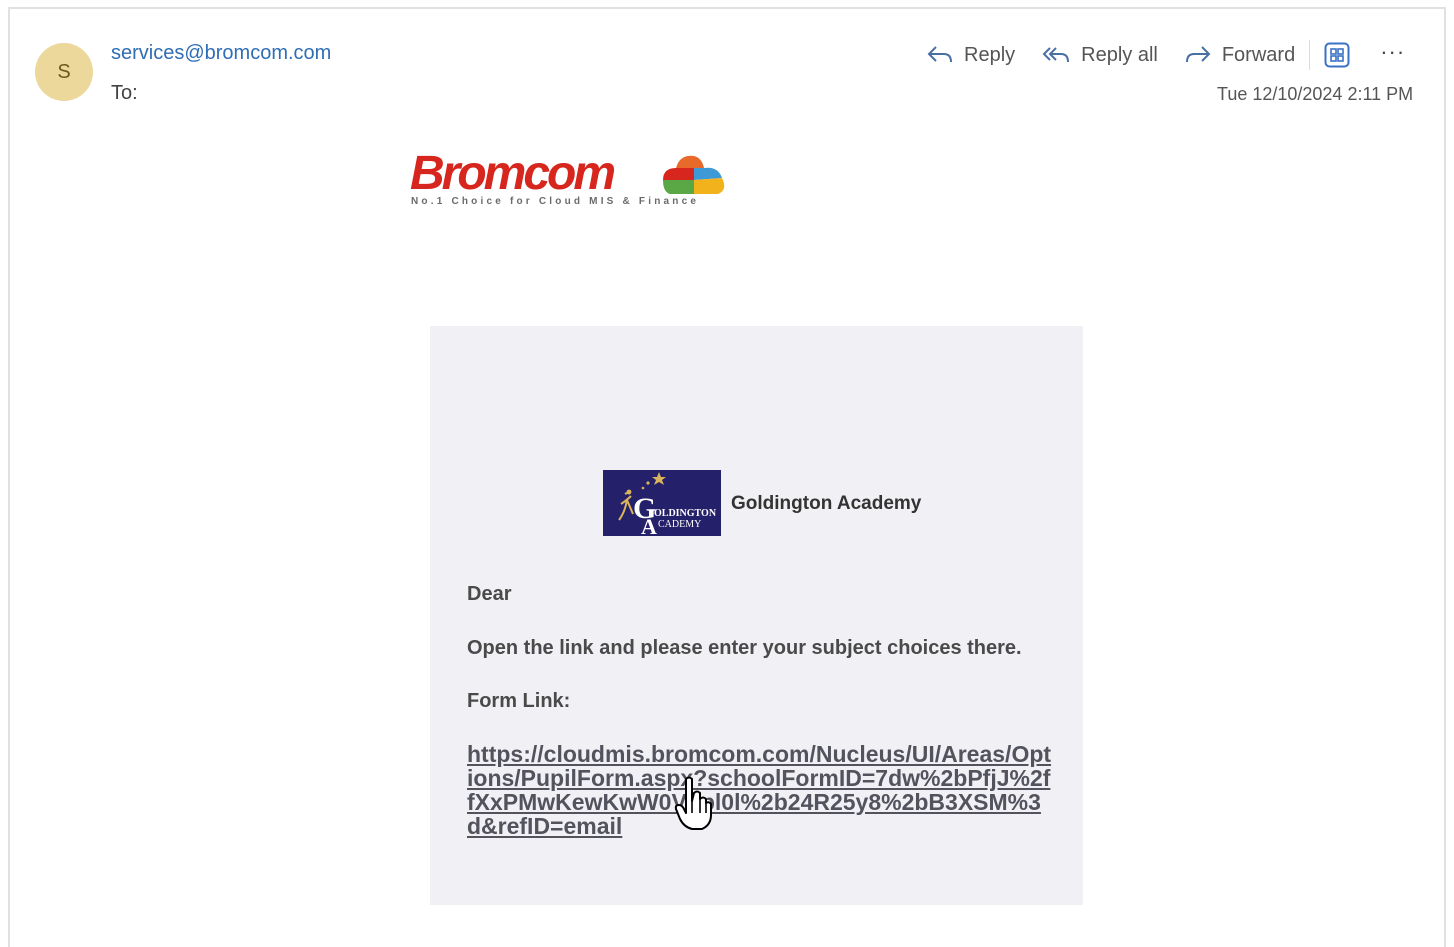 This screenshot has height=947, width=1454. I want to click on avatar-initial: S, so click(64, 71).